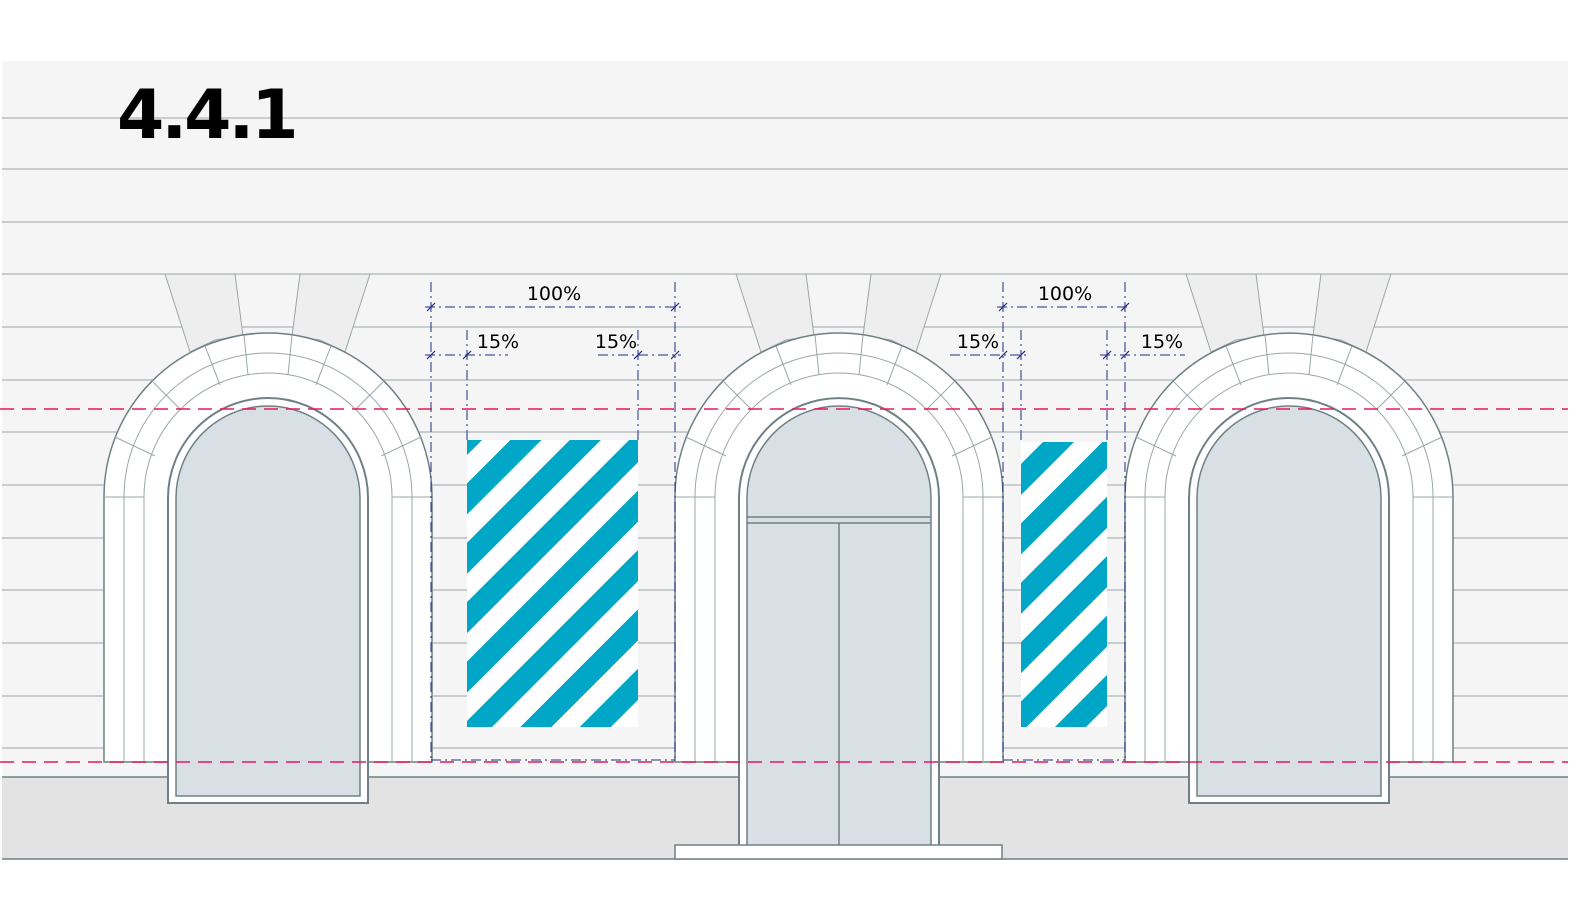 This screenshot has height=914, width=1578. Describe the element at coordinates (208, 115) in the screenshot. I see `section-number: 4.4.1` at that location.